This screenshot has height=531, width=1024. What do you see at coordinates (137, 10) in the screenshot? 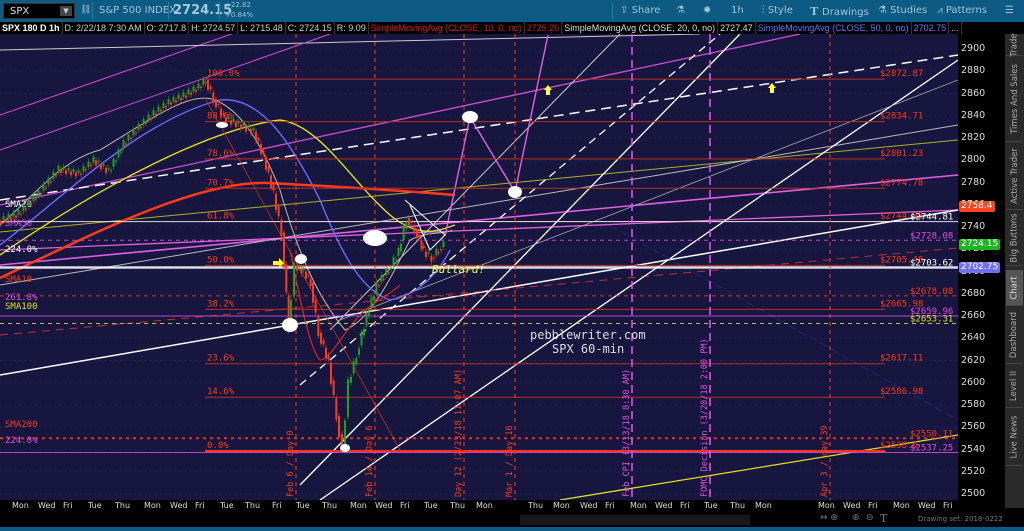
I see `symbol-description: S&P 500 INDEX` at bounding box center [137, 10].